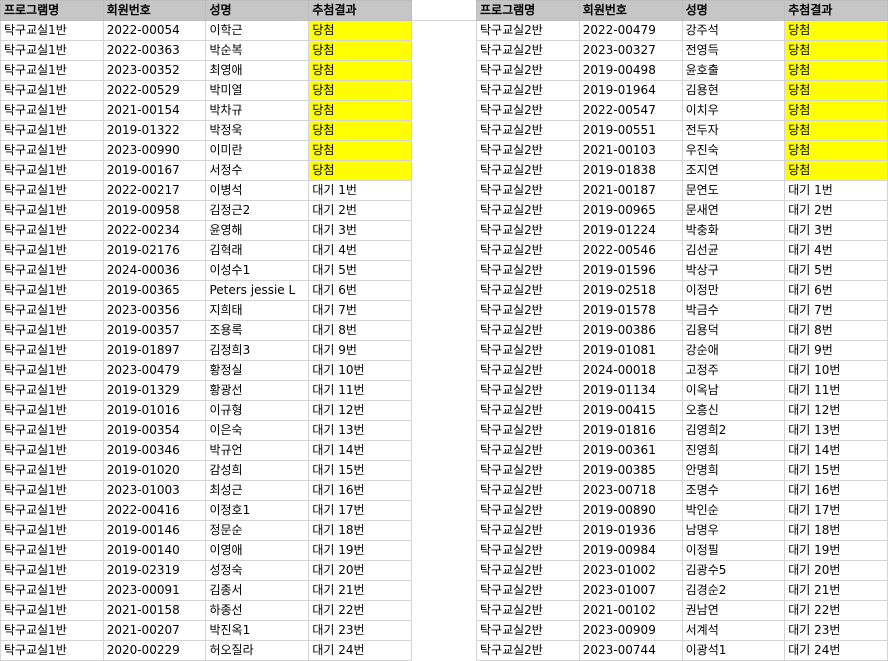 The height and width of the screenshot is (661, 888). I want to click on cell-name: 이영애, so click(257, 550).